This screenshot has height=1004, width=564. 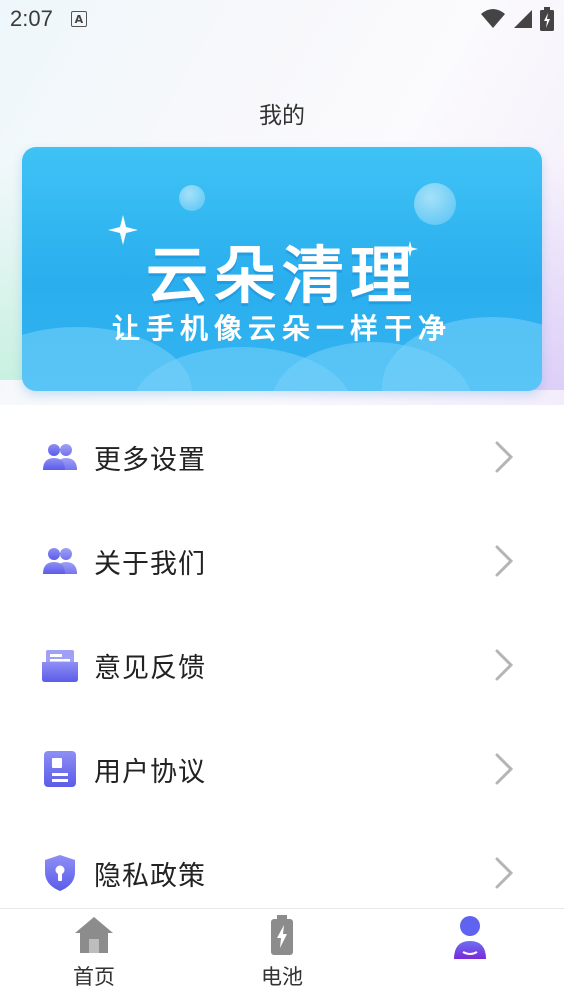 I want to click on notification-badge-icon: A, so click(x=78, y=19).